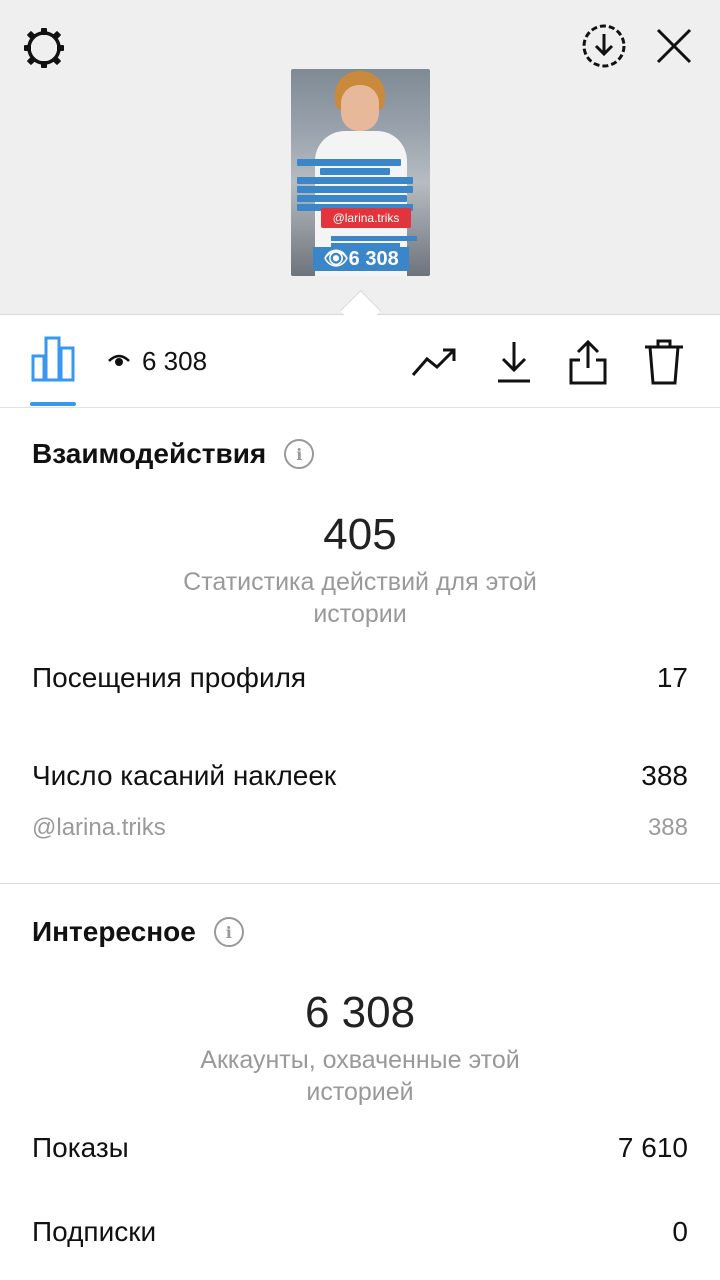 This screenshot has width=720, height=1280. I want to click on interactions-section-title: Взаимодействия i, so click(173, 454).